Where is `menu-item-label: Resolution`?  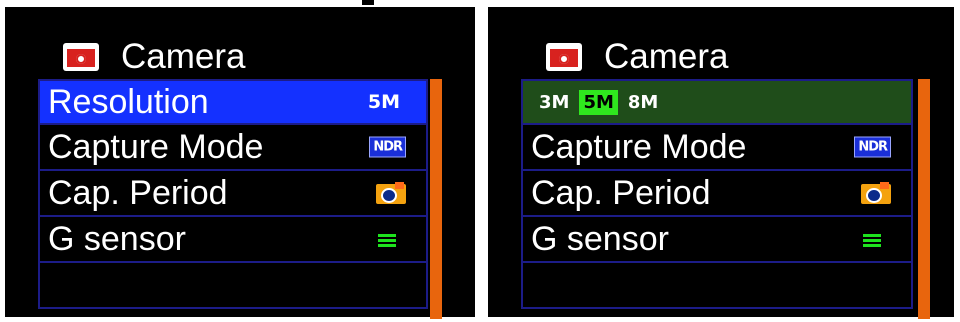 menu-item-label: Resolution is located at coordinates (128, 101).